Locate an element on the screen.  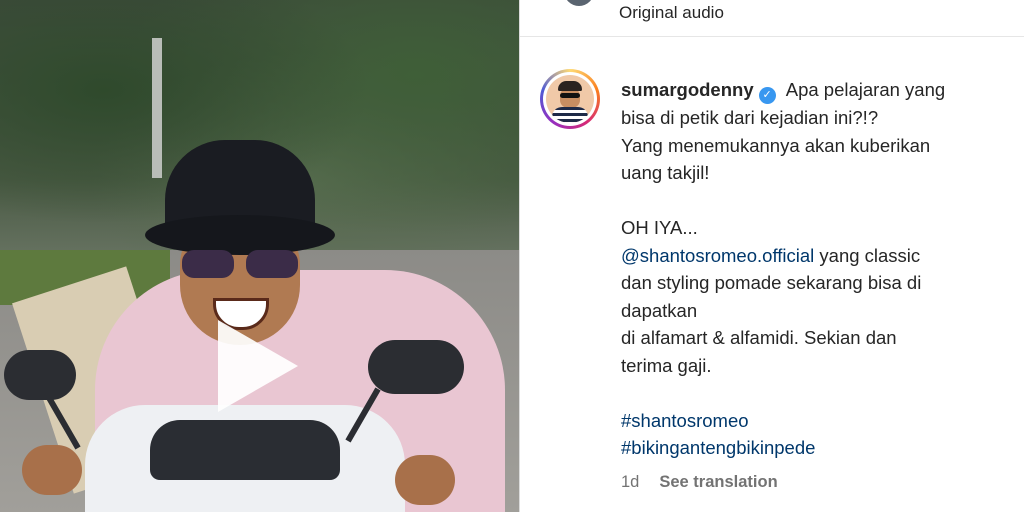
avatar-border is located at coordinates (570, 99).